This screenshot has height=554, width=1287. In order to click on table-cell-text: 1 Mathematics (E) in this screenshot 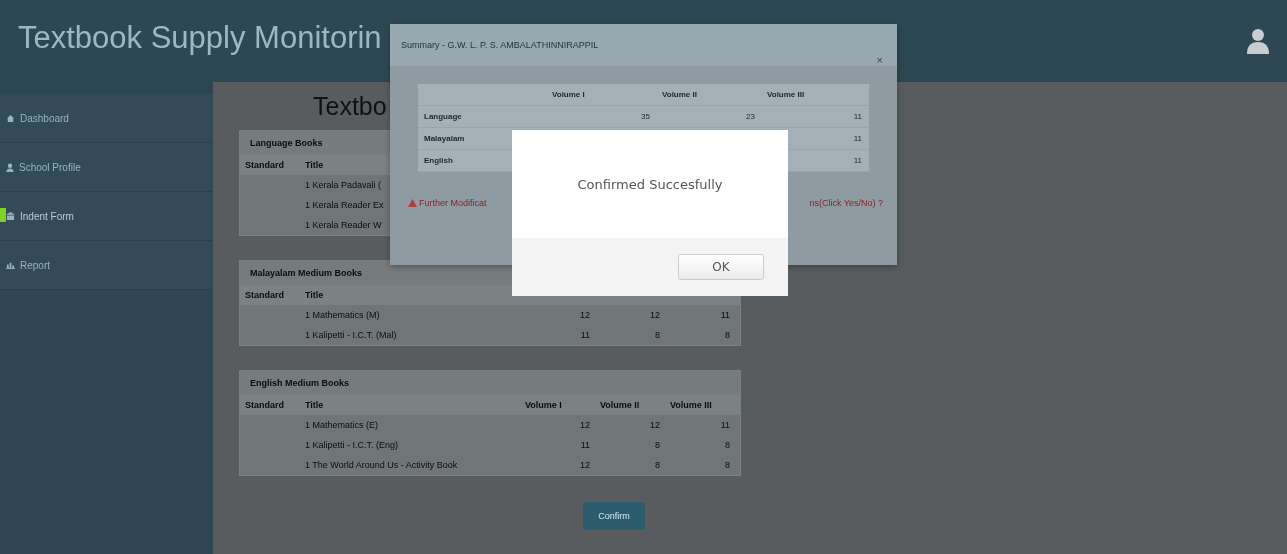, I will do `click(342, 425)`.